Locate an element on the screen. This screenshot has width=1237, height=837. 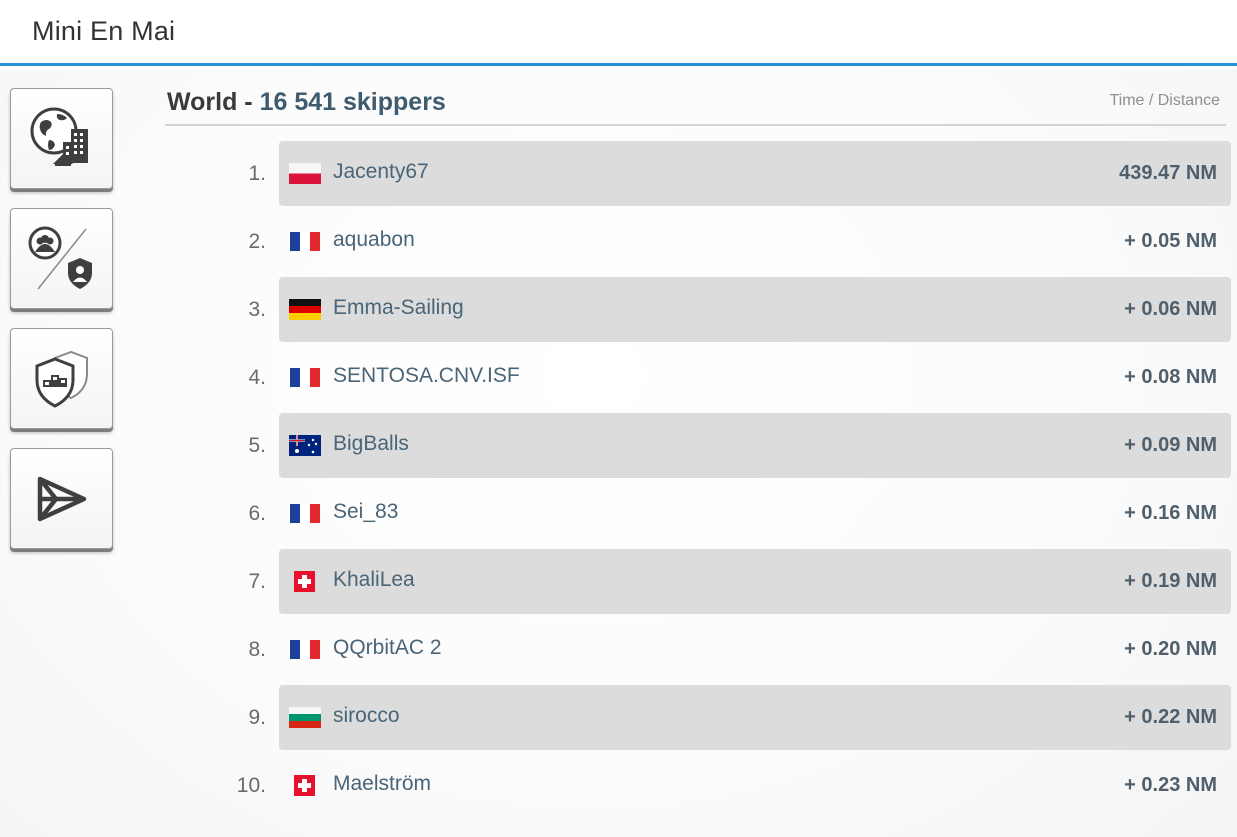
skipper-name: Maelström is located at coordinates (382, 784).